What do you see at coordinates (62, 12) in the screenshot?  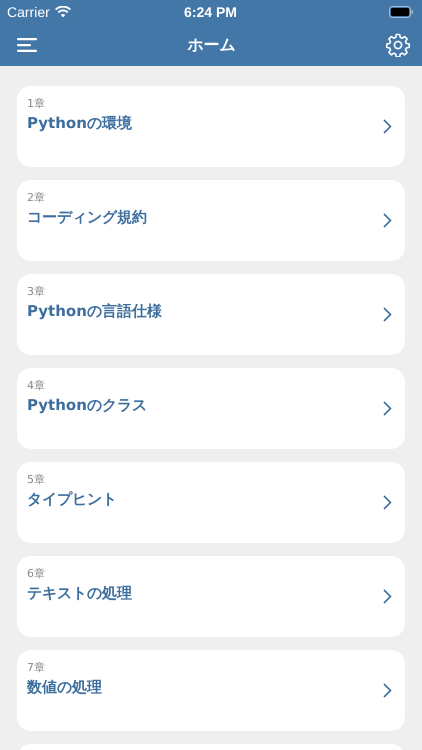 I see `wifi-icon` at bounding box center [62, 12].